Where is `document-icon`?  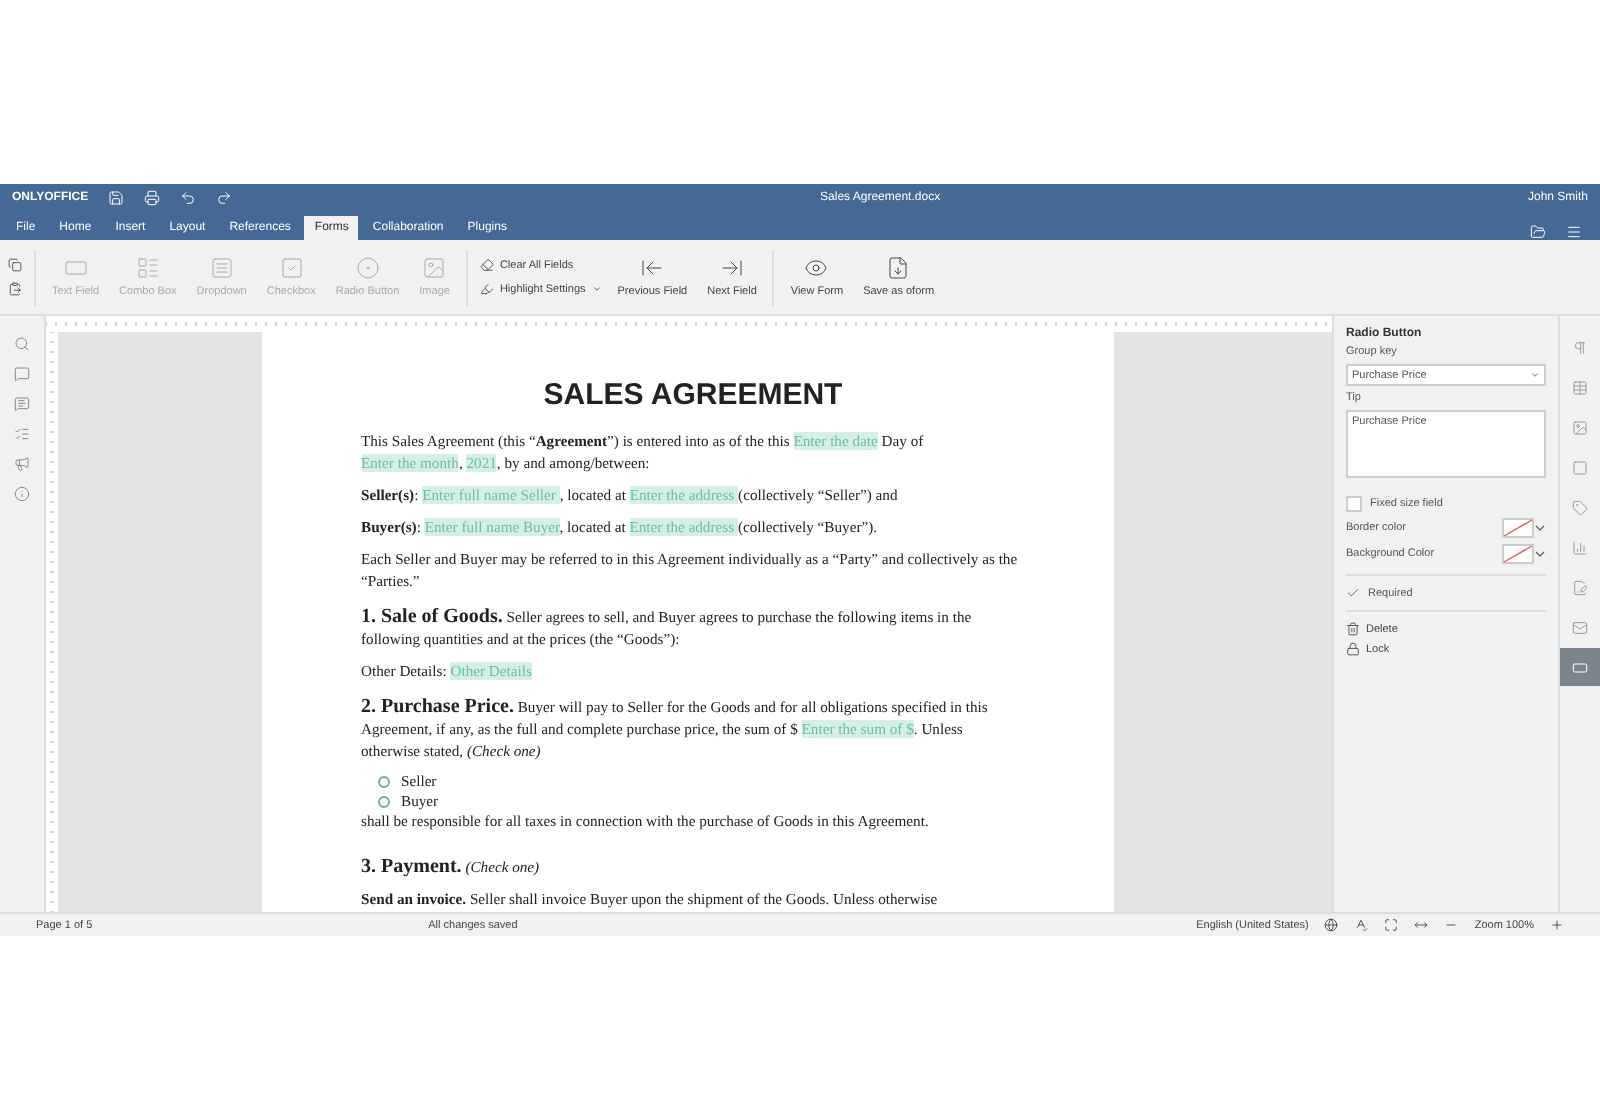 document-icon is located at coordinates (898, 268).